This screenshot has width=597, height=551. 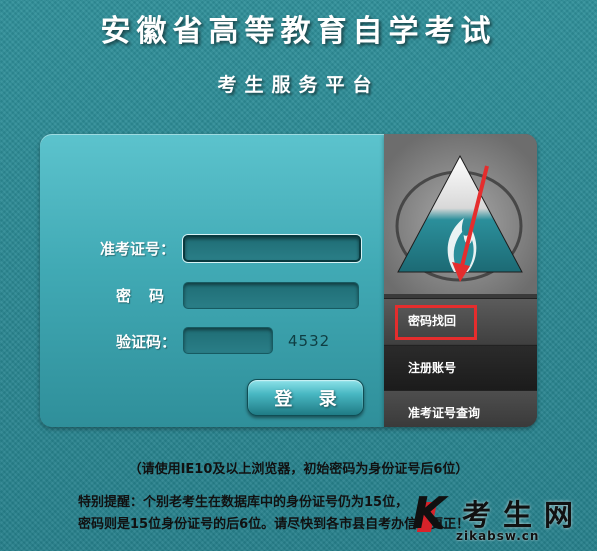 What do you see at coordinates (298, 469) in the screenshot?
I see `browser-notice: （请使用IE10及以上浏览器，初始密码为身份证号后6位）` at bounding box center [298, 469].